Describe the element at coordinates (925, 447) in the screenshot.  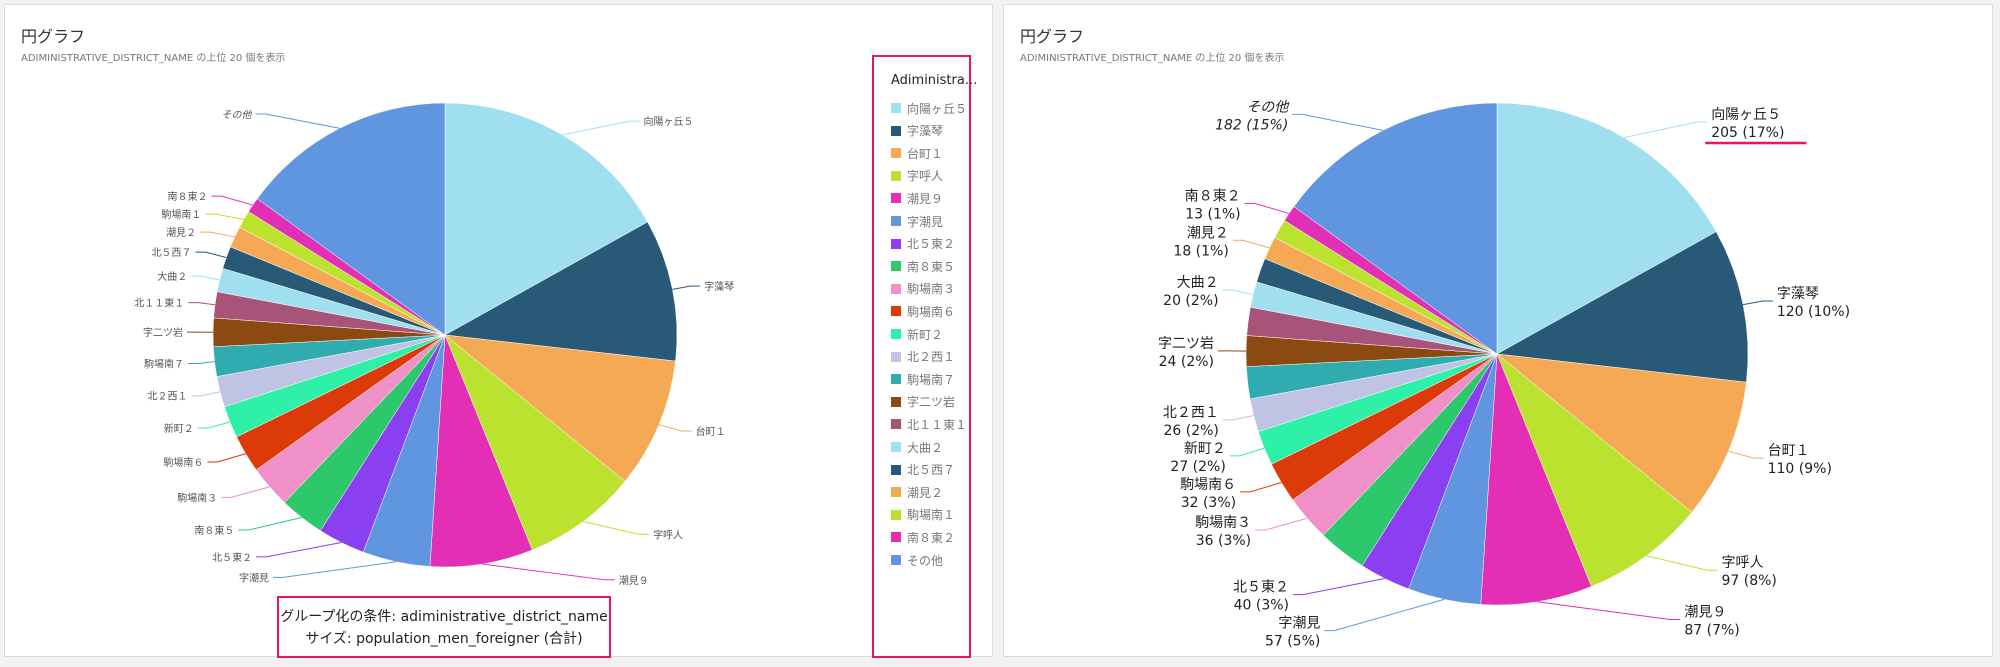
I see `legend-label: 大曲２` at that location.